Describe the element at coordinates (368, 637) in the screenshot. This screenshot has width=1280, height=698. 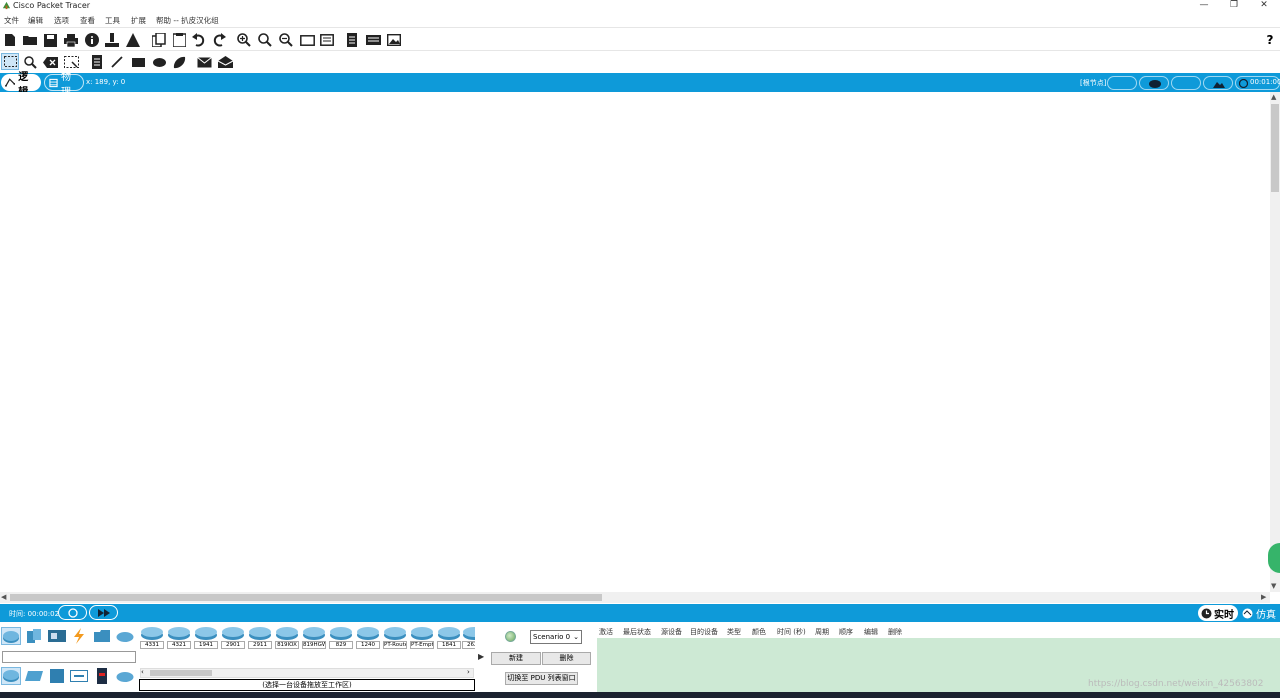
I see `device-1240: 1240` at that location.